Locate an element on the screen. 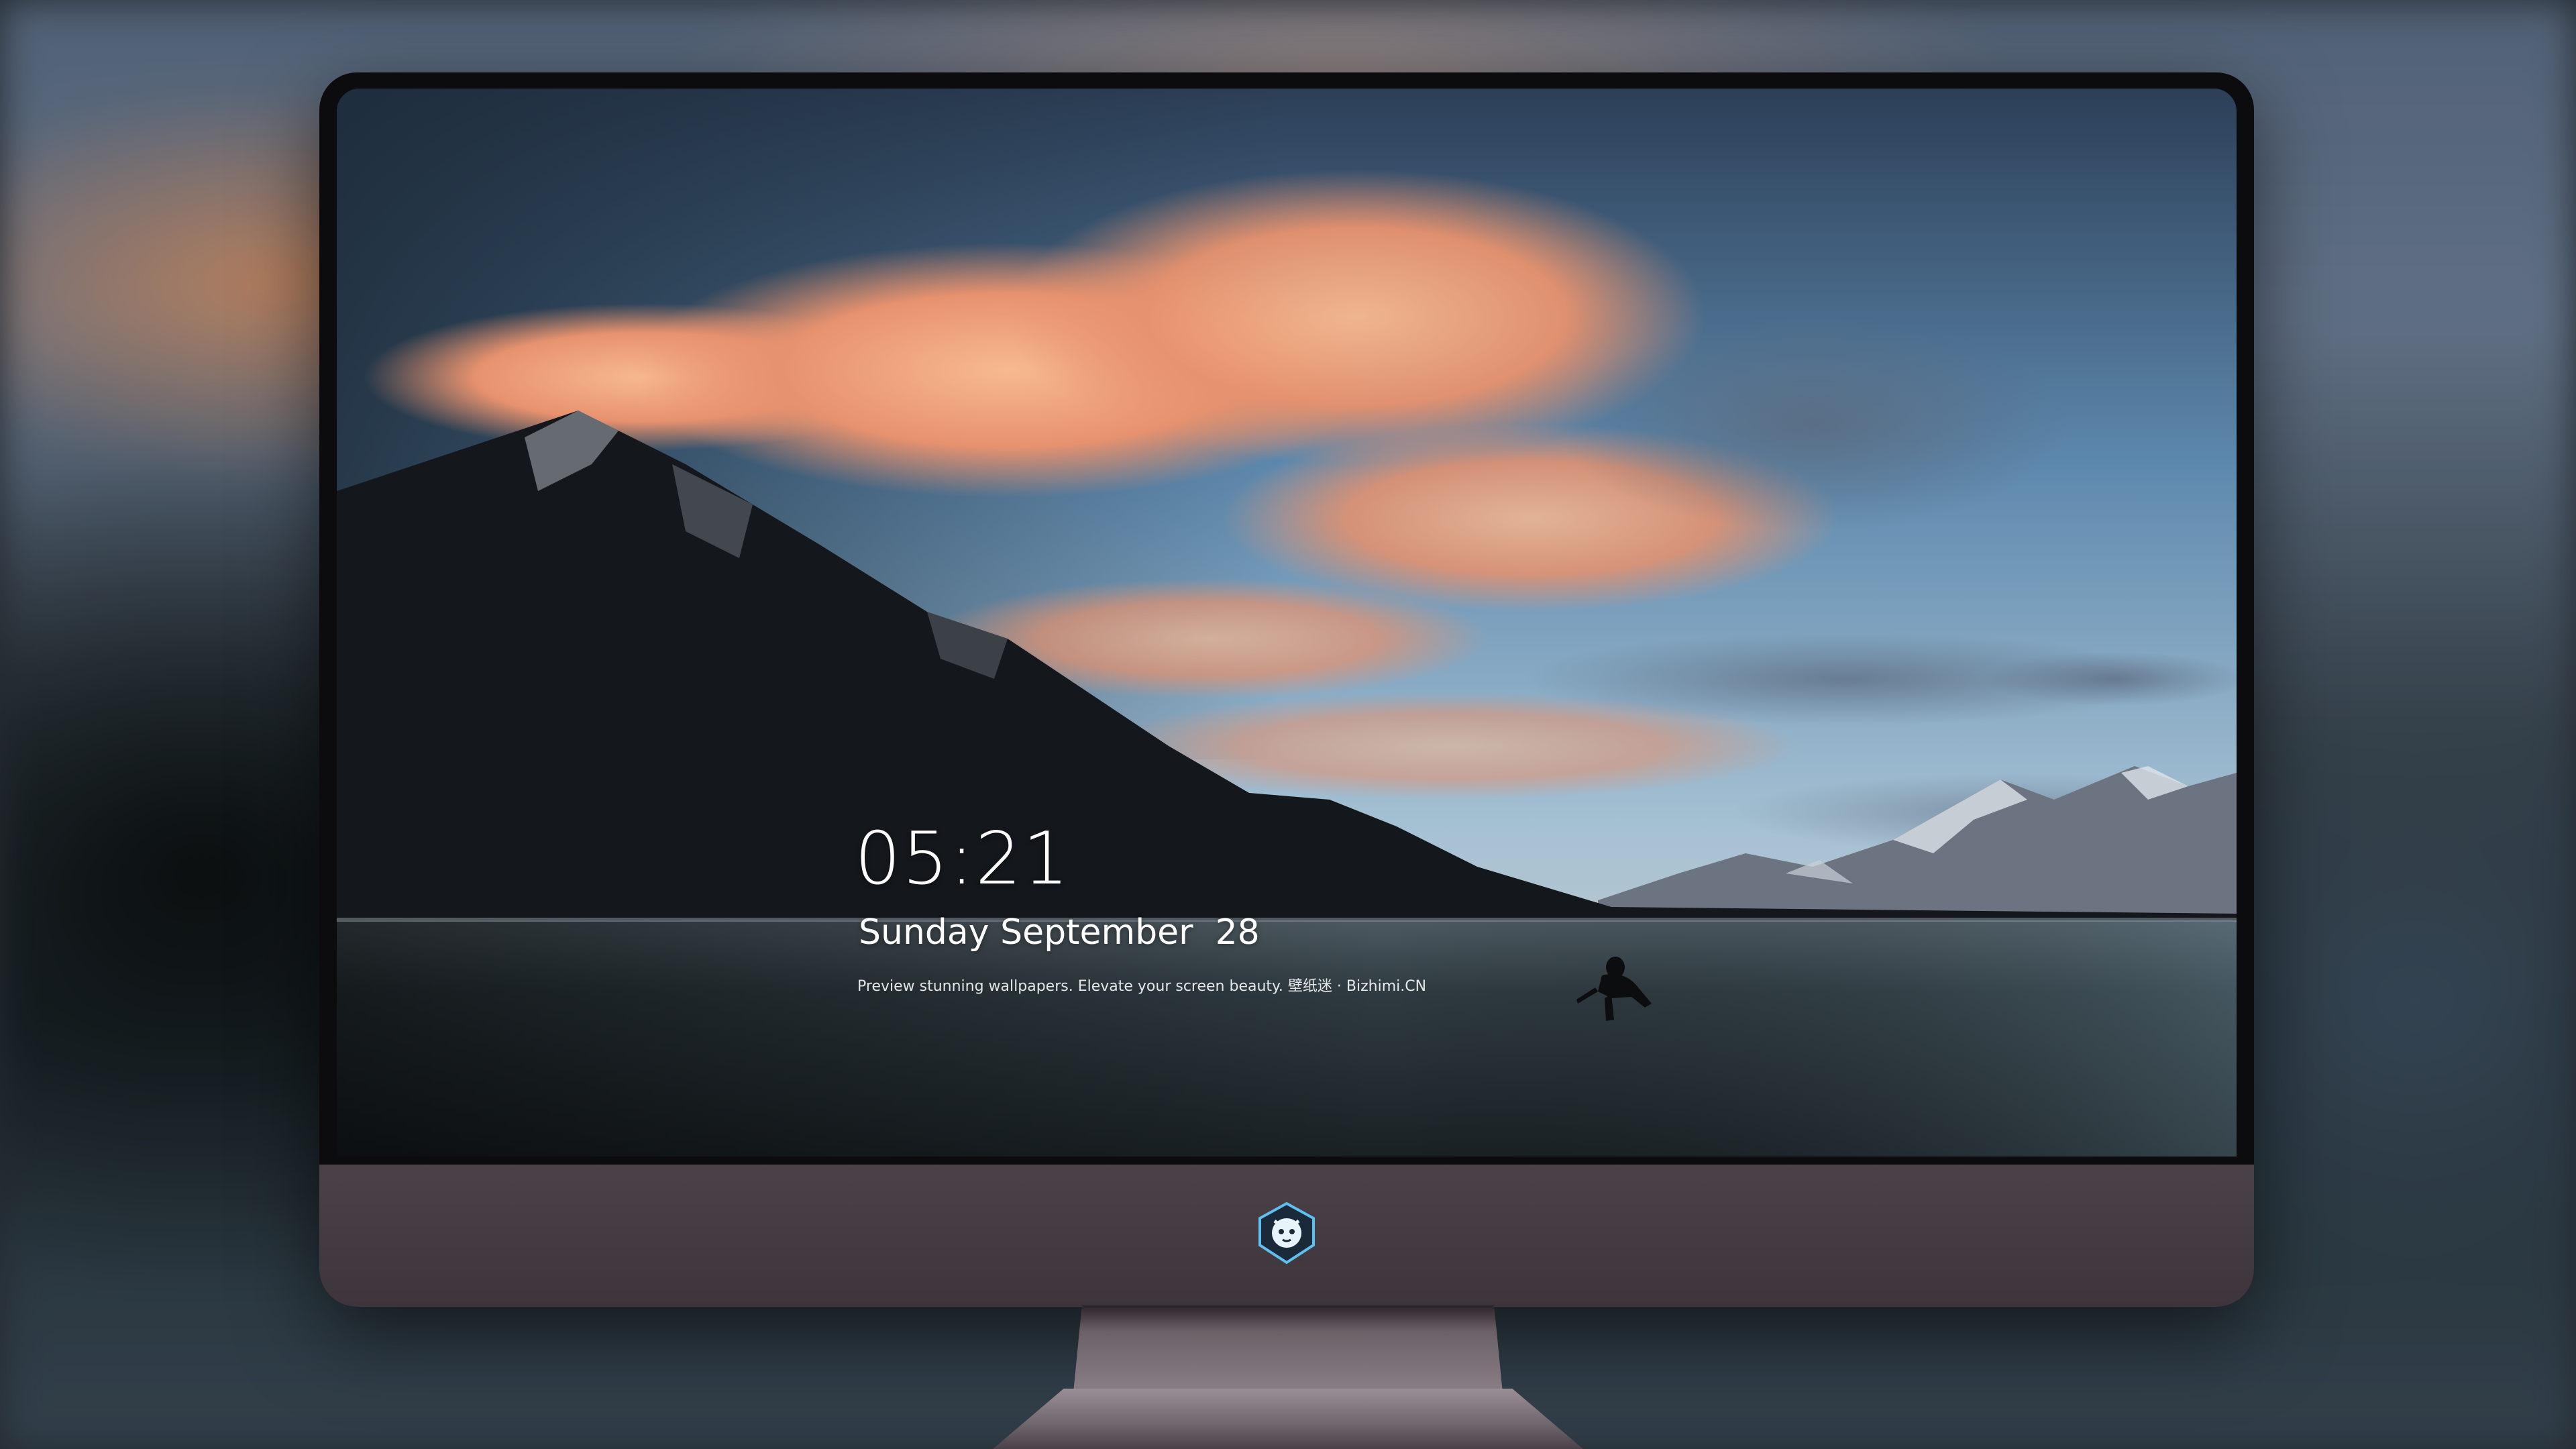 This screenshot has height=1449, width=2576. chin-logo-icon is located at coordinates (1286, 1233).